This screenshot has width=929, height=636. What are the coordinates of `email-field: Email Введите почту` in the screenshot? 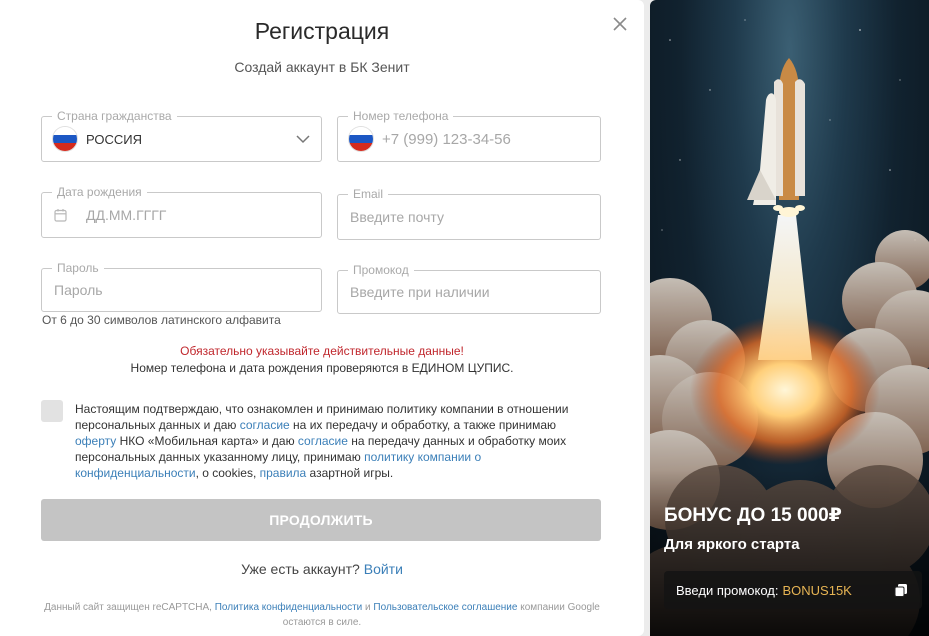 It's located at (469, 213).